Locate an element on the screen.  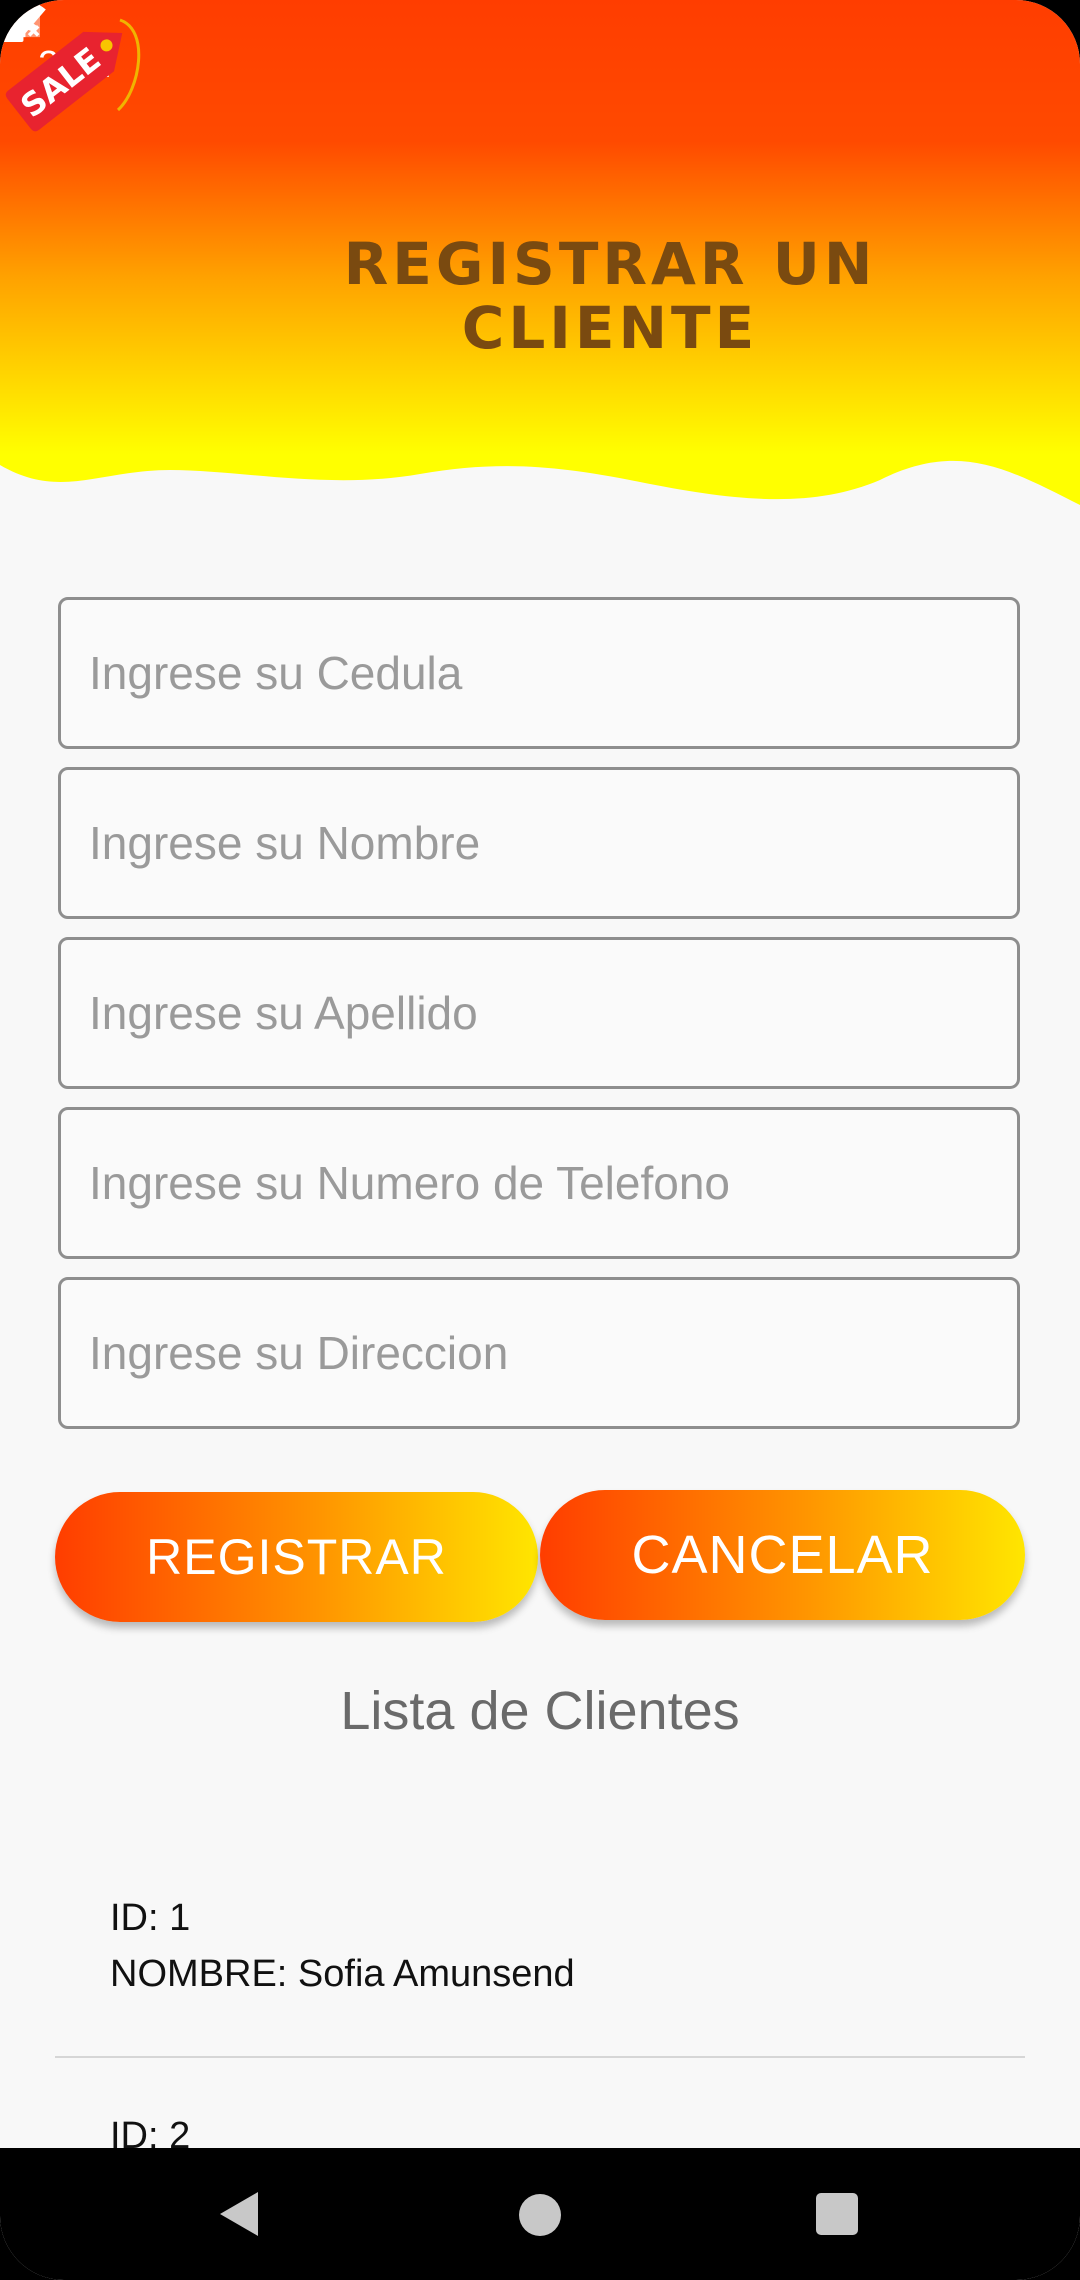
cancelar-button: CANCELAR is located at coordinates (782, 1555).